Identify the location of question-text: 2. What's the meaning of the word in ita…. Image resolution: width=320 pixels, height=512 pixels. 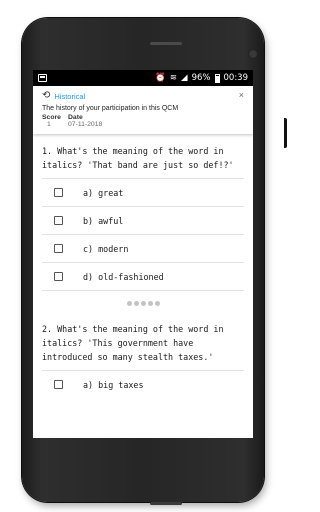
(133, 343).